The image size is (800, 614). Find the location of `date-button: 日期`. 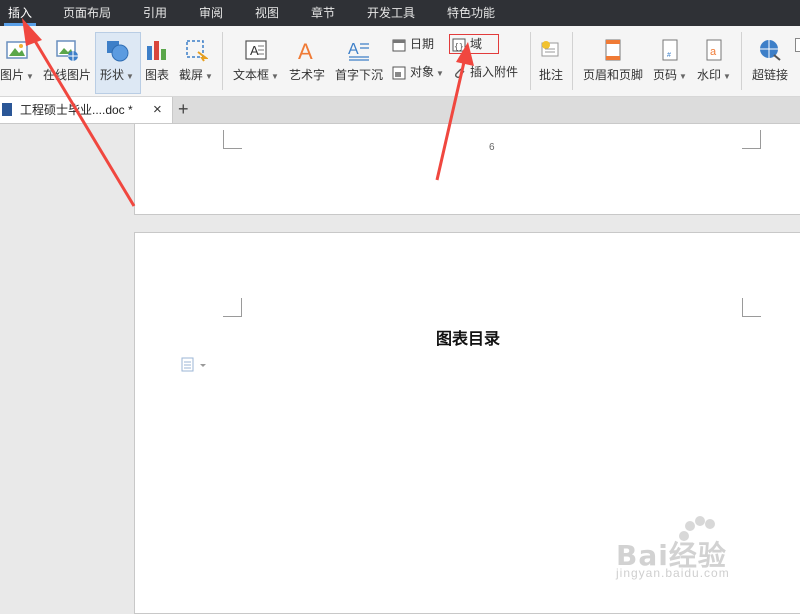

date-button: 日期 is located at coordinates (413, 44).